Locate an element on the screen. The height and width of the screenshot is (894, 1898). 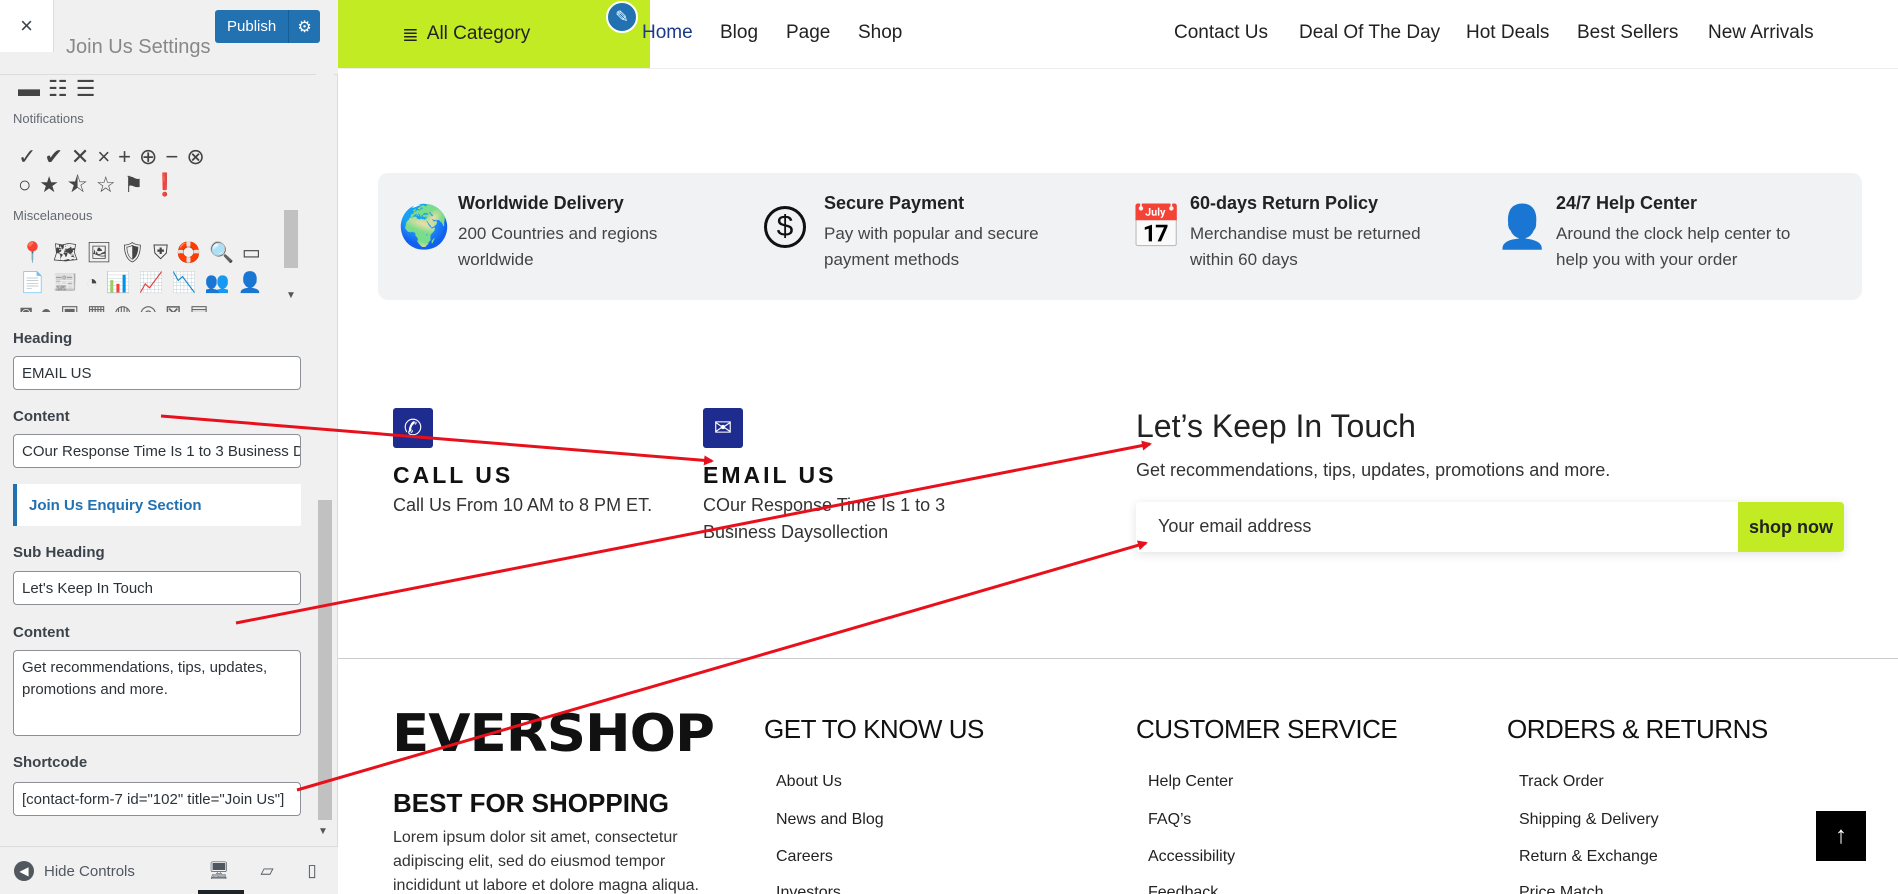
table-icon: ☷ is located at coordinates (58, 89).